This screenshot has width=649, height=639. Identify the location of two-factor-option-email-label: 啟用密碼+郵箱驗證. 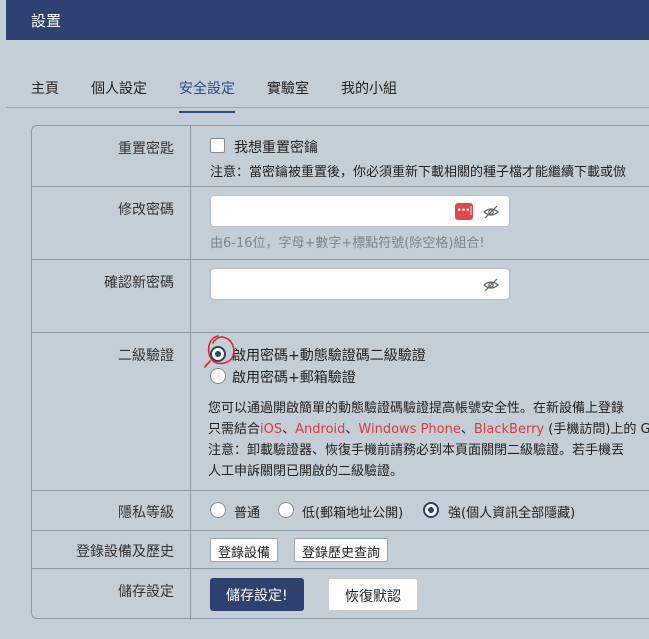
(294, 377).